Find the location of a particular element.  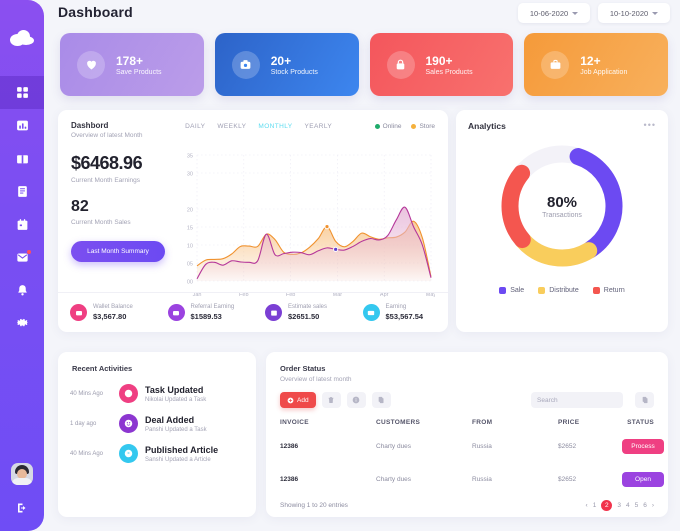

card-icon is located at coordinates (371, 312).